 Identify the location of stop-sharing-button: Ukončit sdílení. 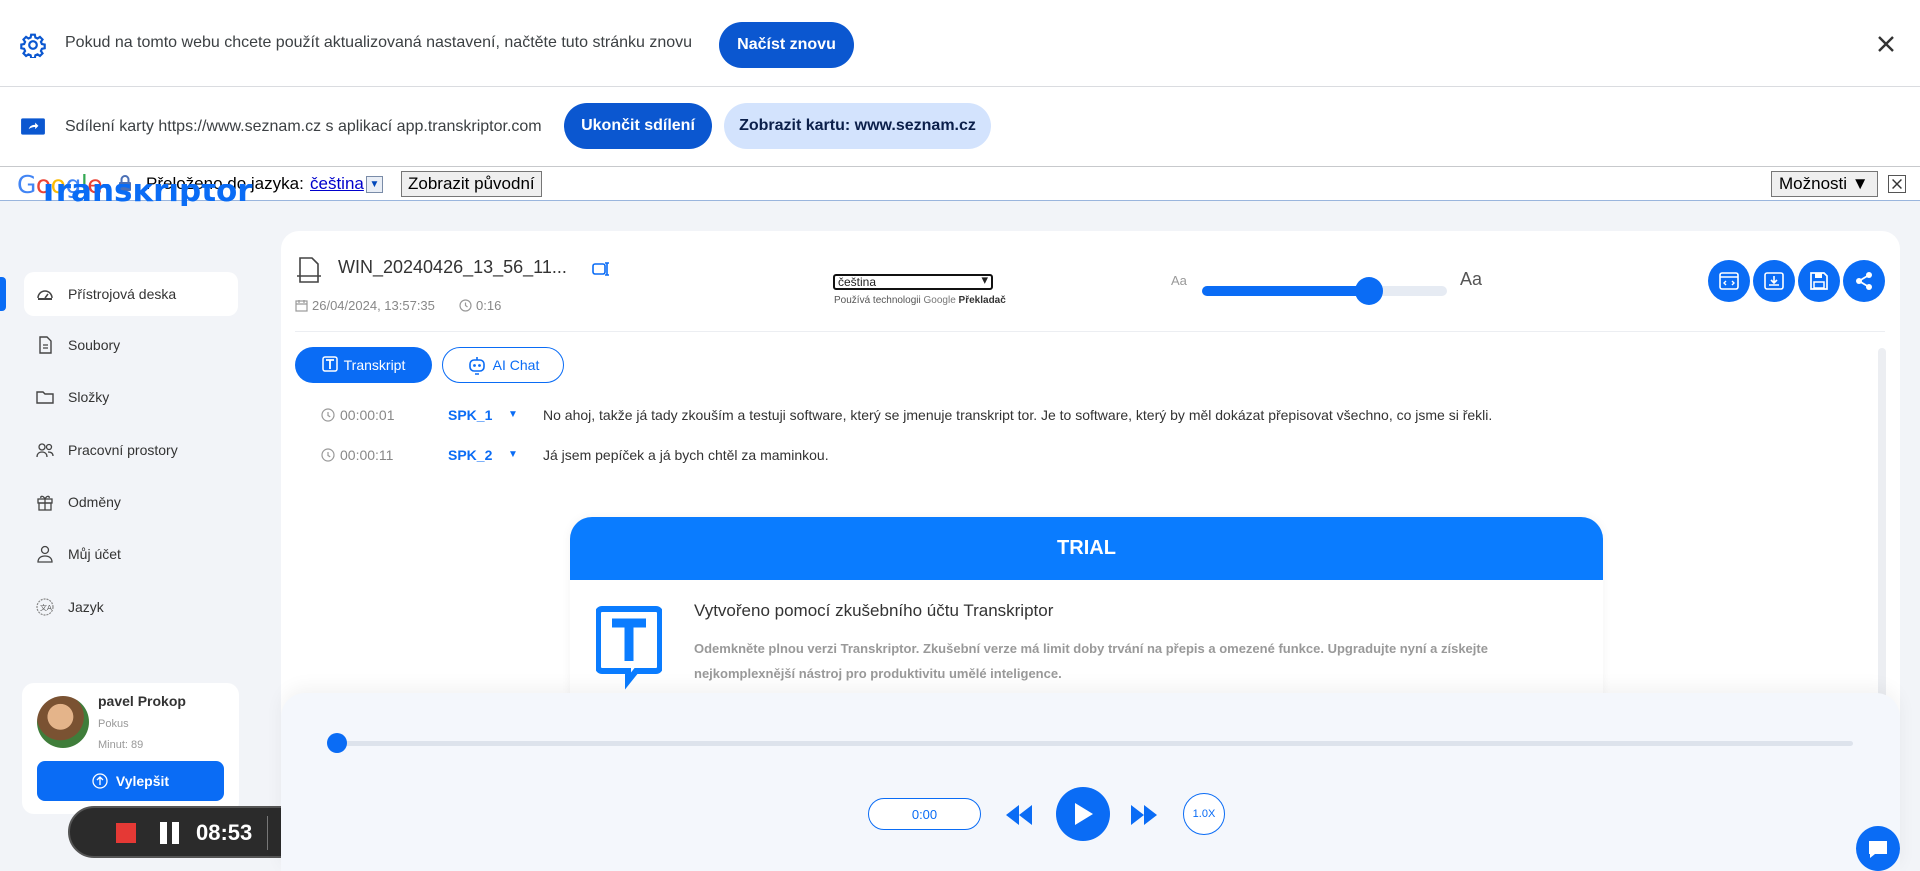
(638, 126).